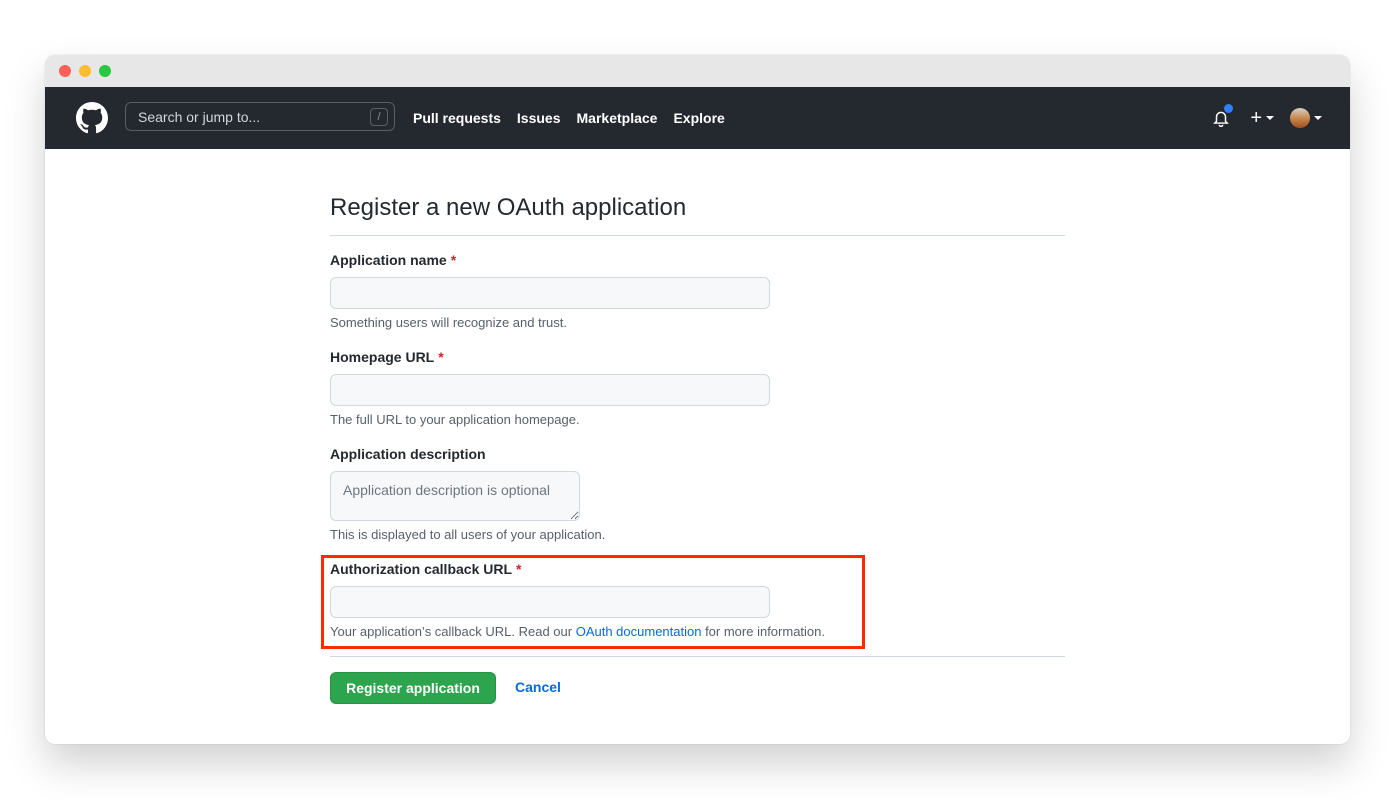 This screenshot has height=799, width=1395. I want to click on application-name-label-text: Application name, so click(388, 260).